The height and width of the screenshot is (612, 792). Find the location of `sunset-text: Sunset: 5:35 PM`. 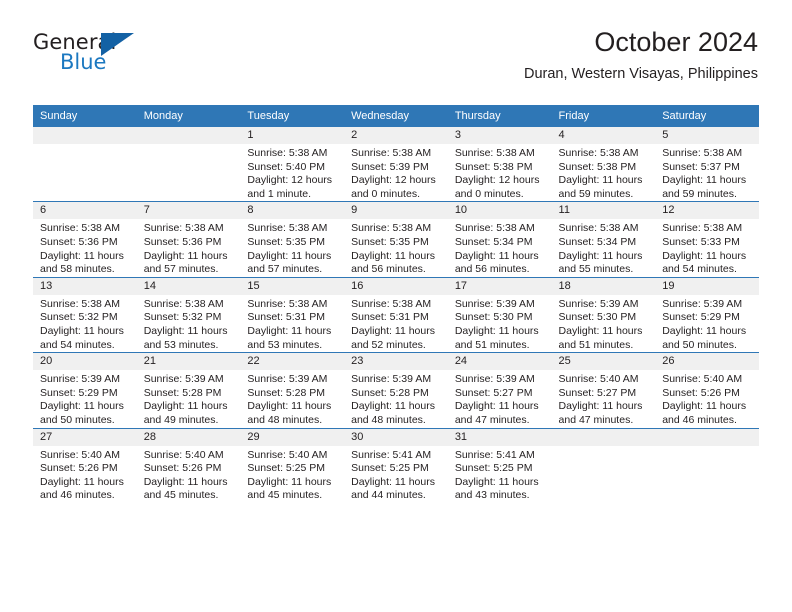

sunset-text: Sunset: 5:35 PM is located at coordinates (286, 241).